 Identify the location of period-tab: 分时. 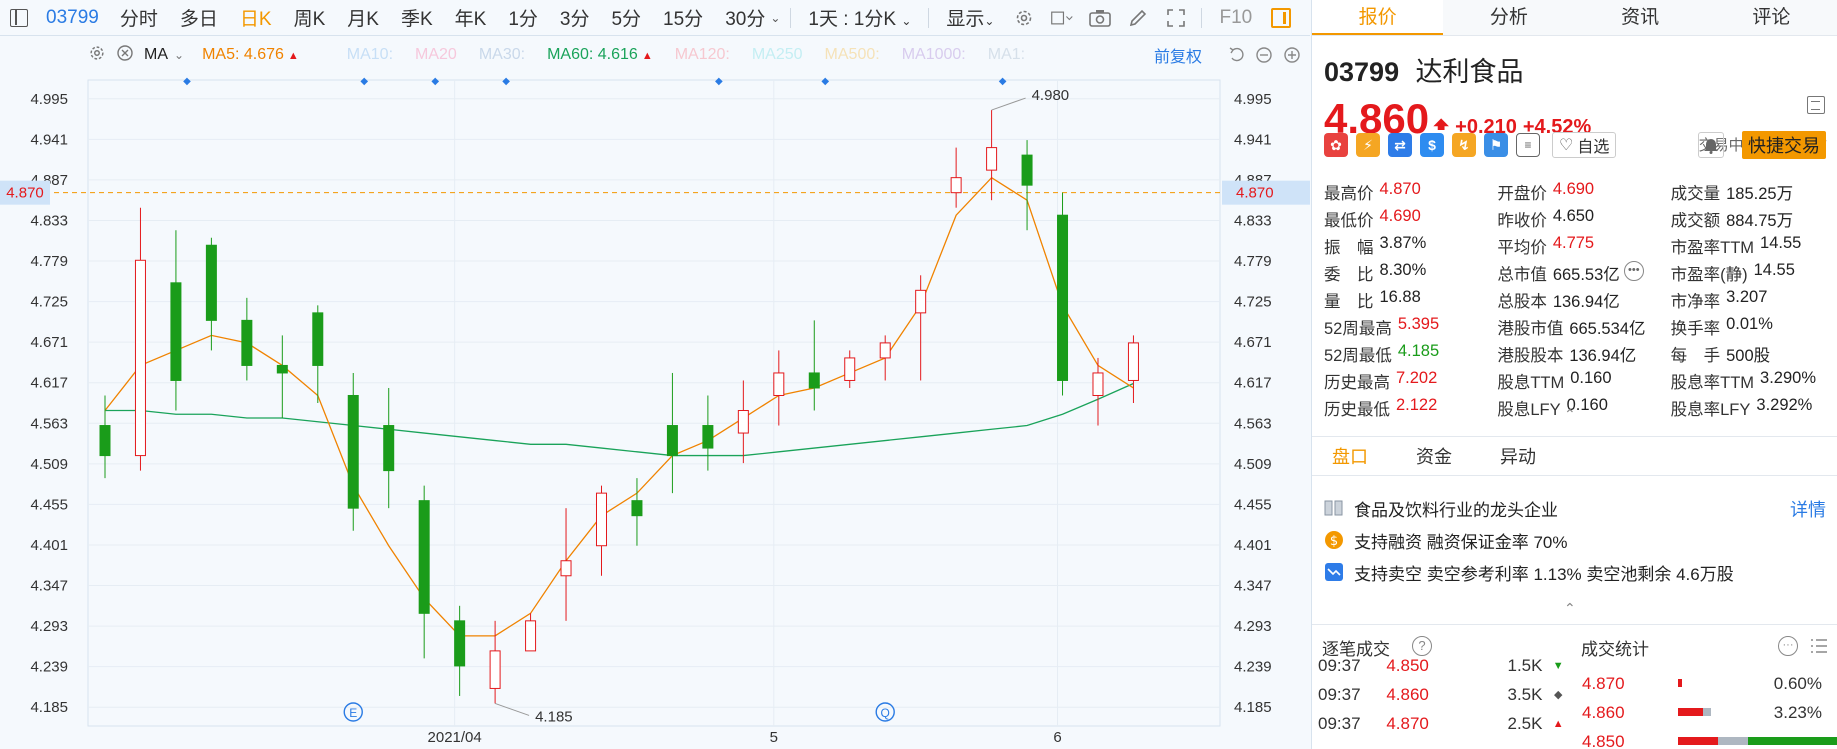
(139, 17).